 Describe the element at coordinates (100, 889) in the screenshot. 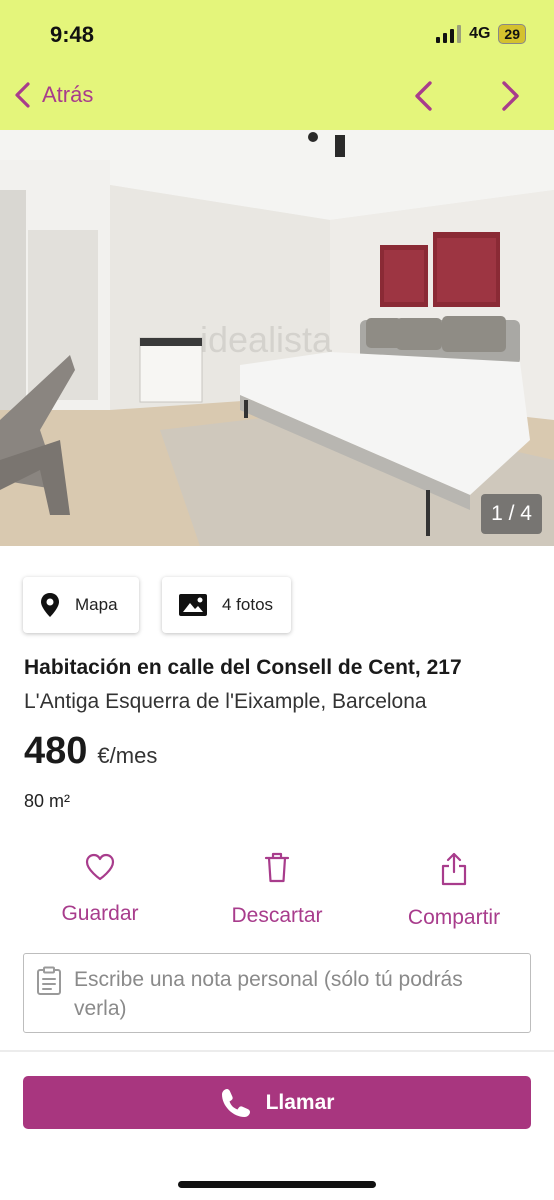

I see `save-button: Guardar` at that location.